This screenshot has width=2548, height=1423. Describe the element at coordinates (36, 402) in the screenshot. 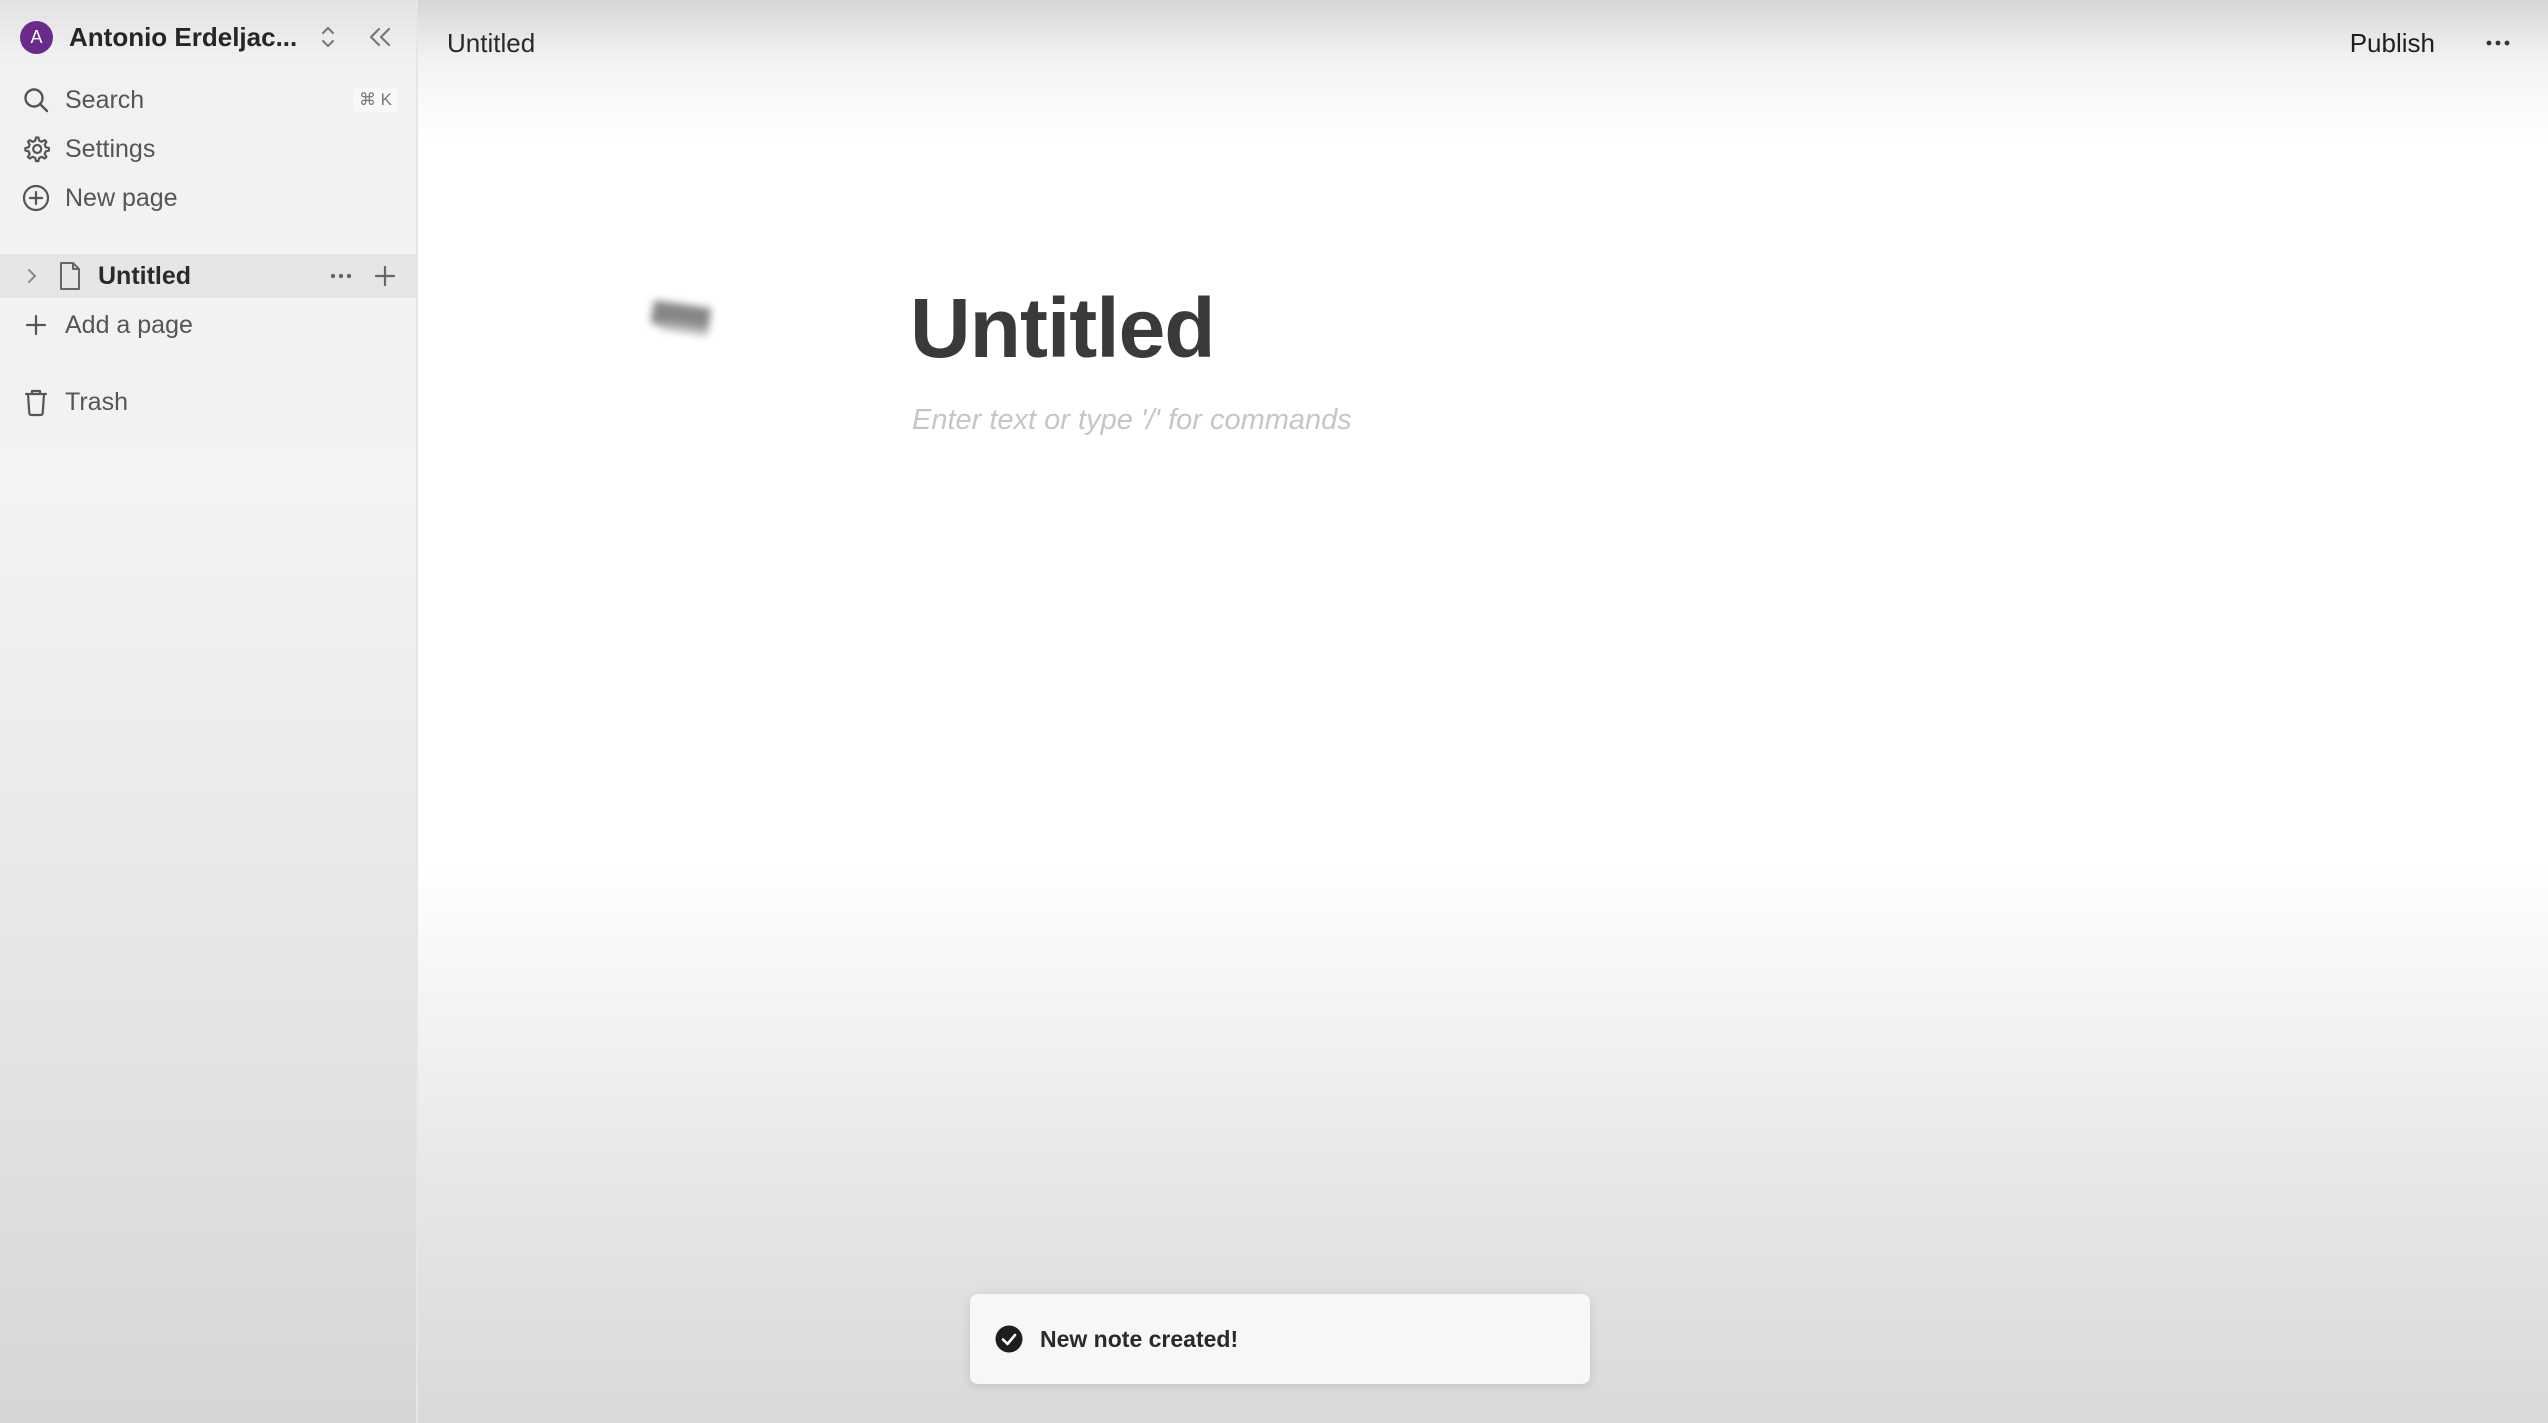

I see `trash-icon` at that location.